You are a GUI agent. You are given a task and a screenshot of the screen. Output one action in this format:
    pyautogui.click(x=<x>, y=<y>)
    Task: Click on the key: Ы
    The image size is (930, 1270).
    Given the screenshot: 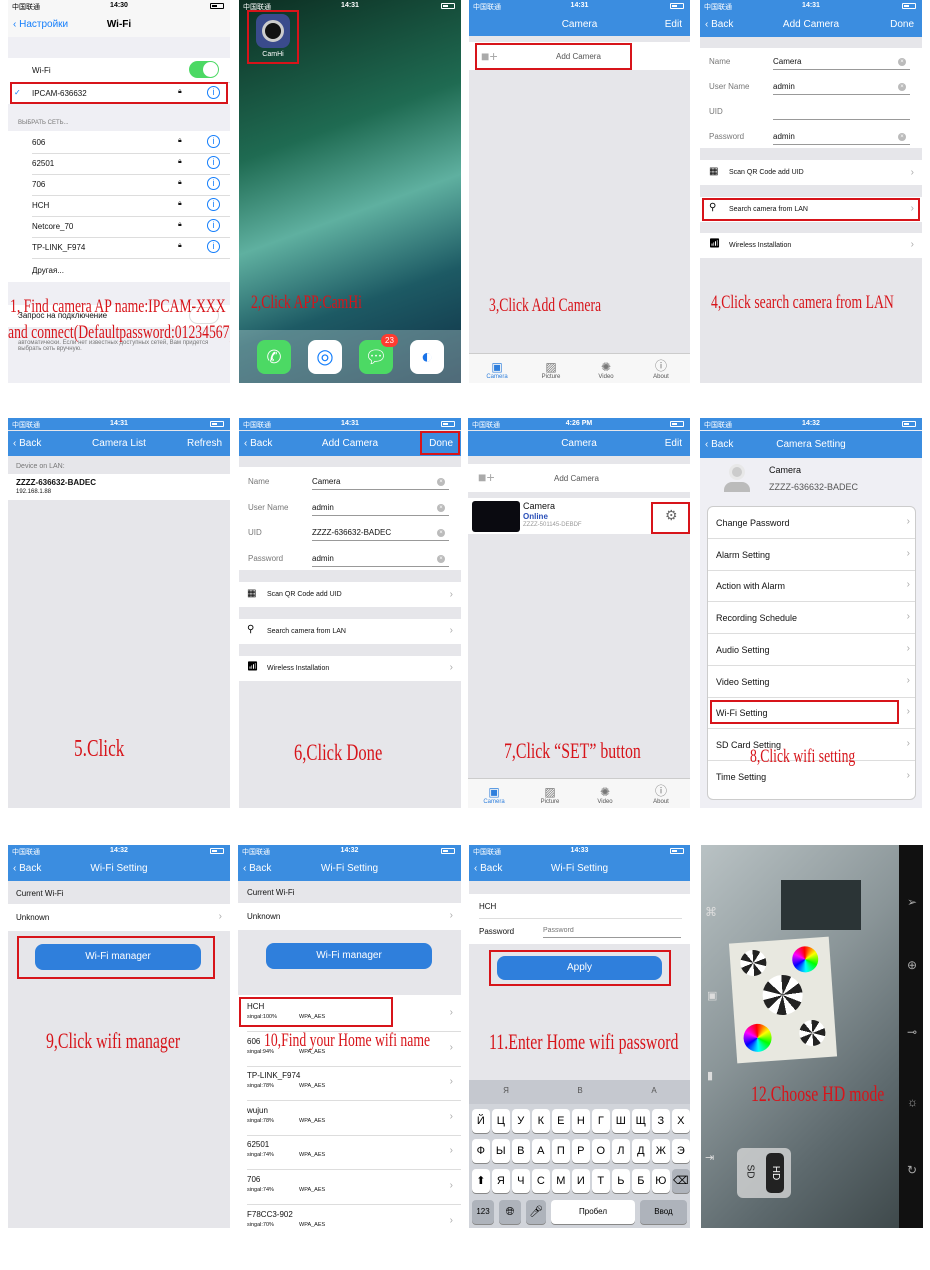 What is the action you would take?
    pyautogui.click(x=501, y=1151)
    